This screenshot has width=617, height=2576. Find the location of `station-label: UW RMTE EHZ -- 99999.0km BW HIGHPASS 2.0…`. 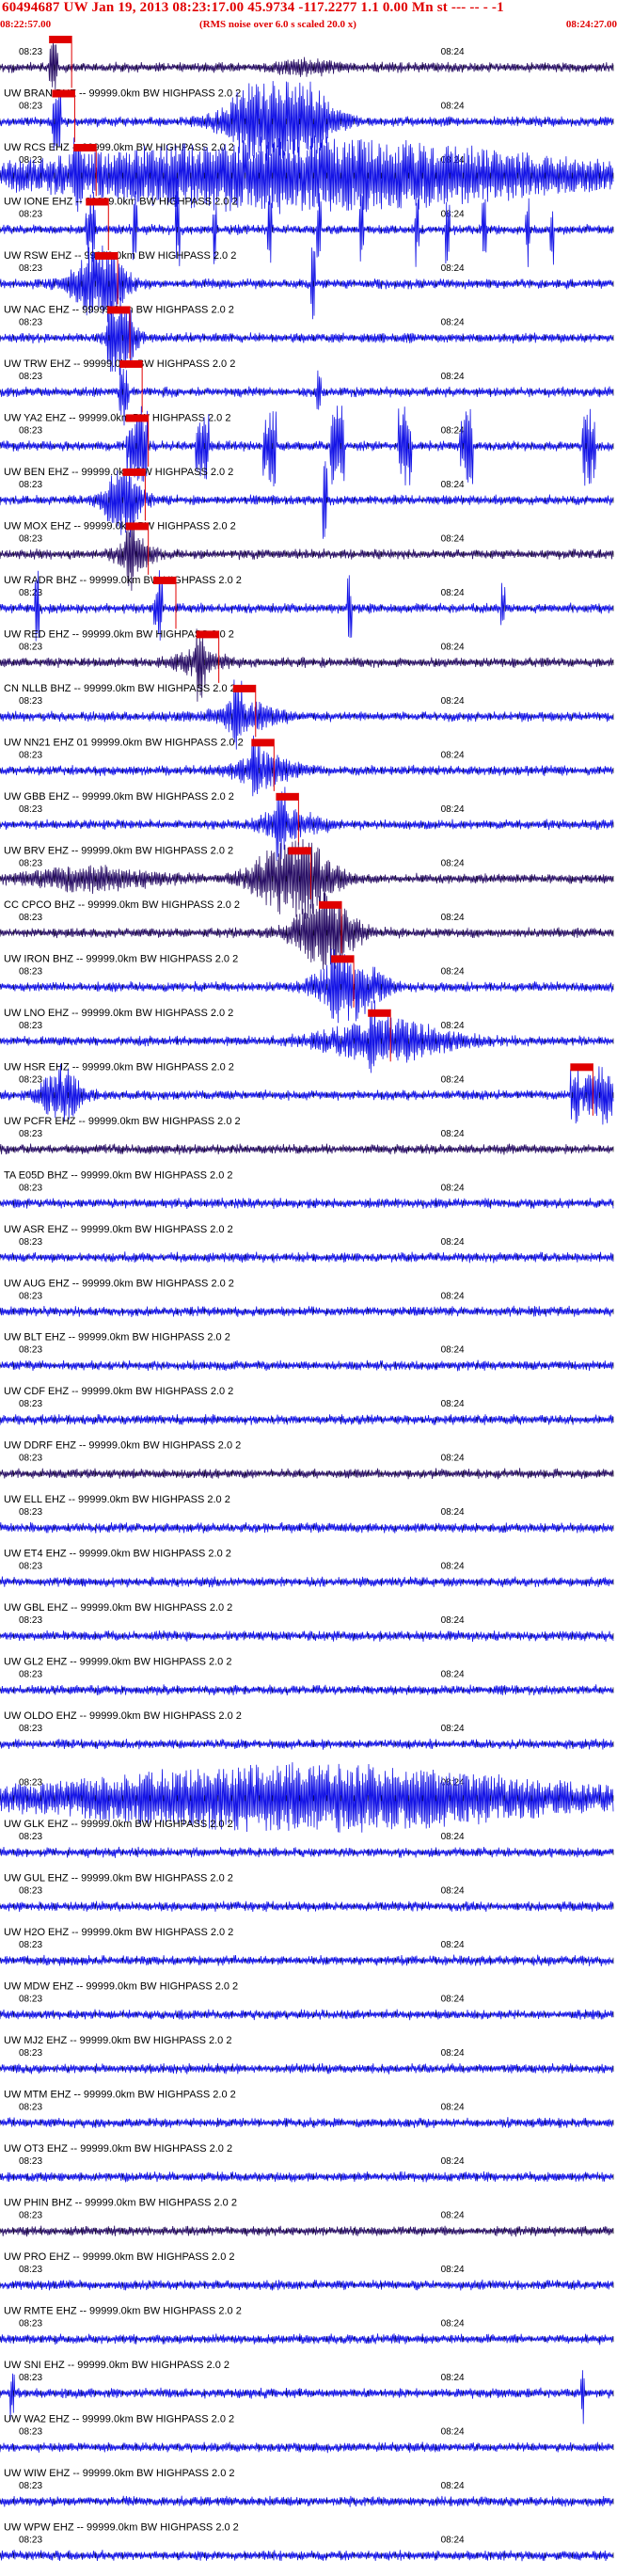

station-label: UW RMTE EHZ -- 99999.0km BW HIGHPASS 2.0… is located at coordinates (123, 2311).